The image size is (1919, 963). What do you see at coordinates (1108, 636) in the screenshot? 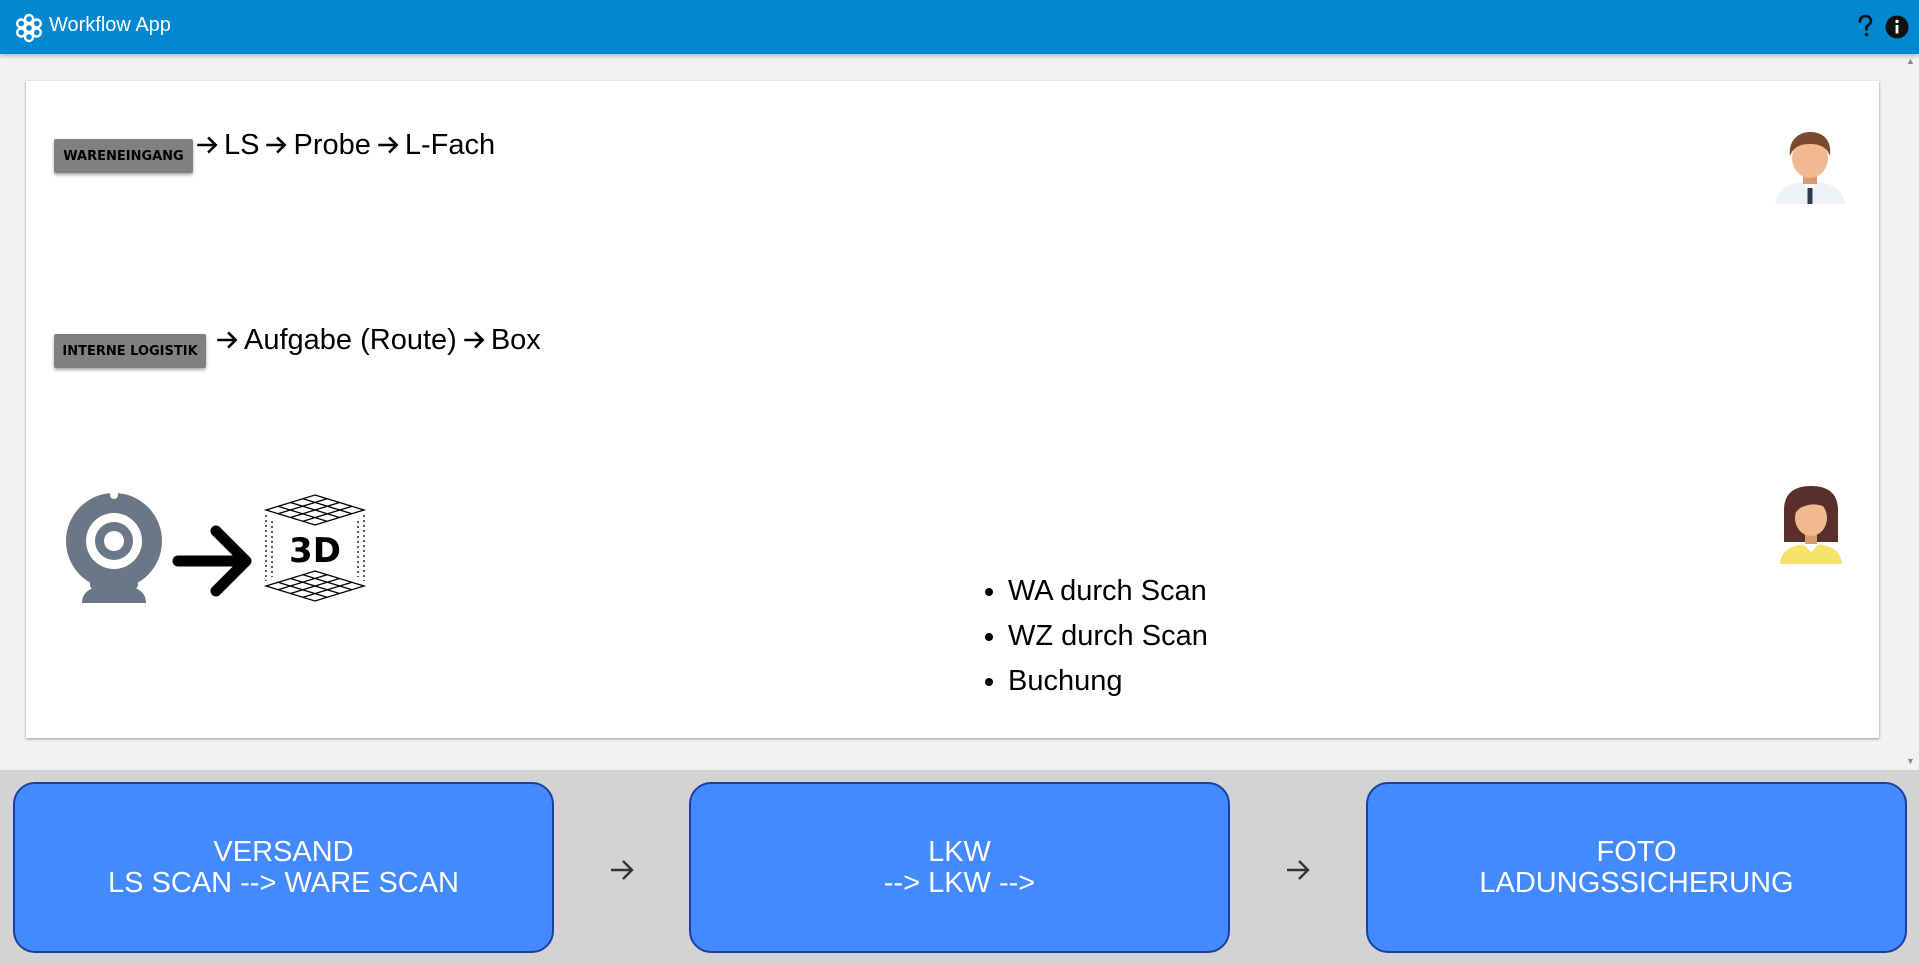
I see `list-item: WZ durch Scan` at bounding box center [1108, 636].